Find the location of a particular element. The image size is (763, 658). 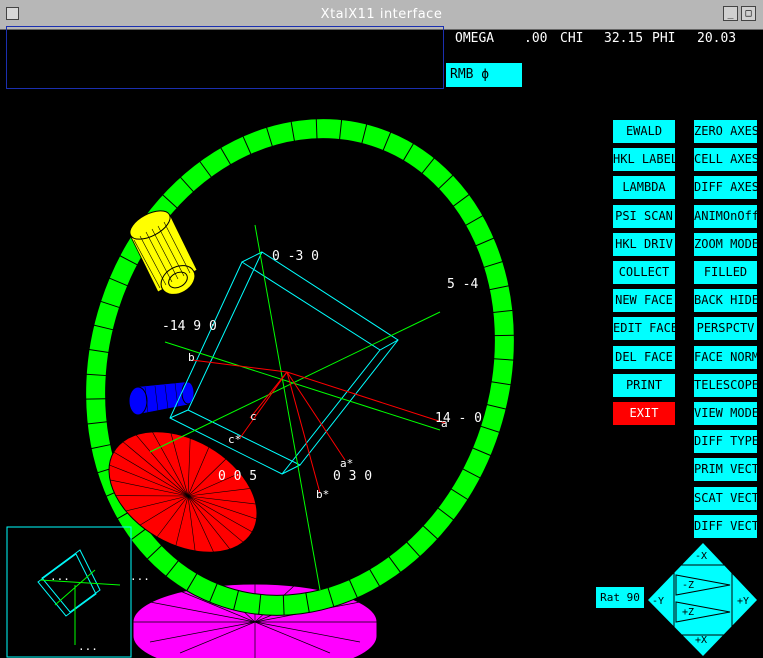

axis-astar-label: a* is located at coordinates (346, 463).